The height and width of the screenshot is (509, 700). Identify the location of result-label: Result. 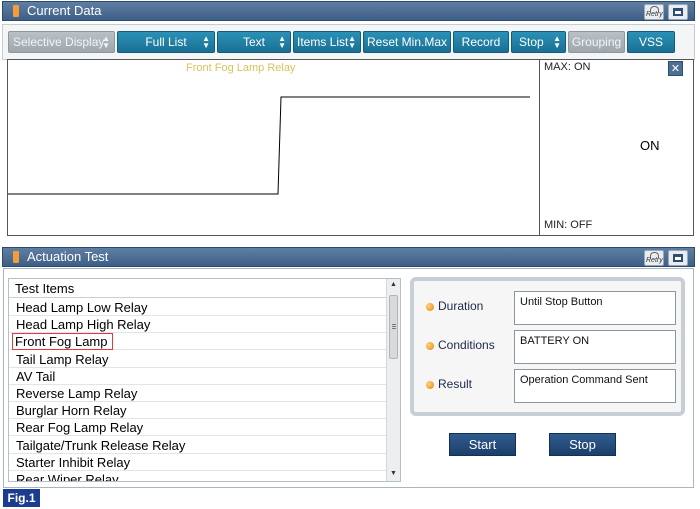
(455, 384).